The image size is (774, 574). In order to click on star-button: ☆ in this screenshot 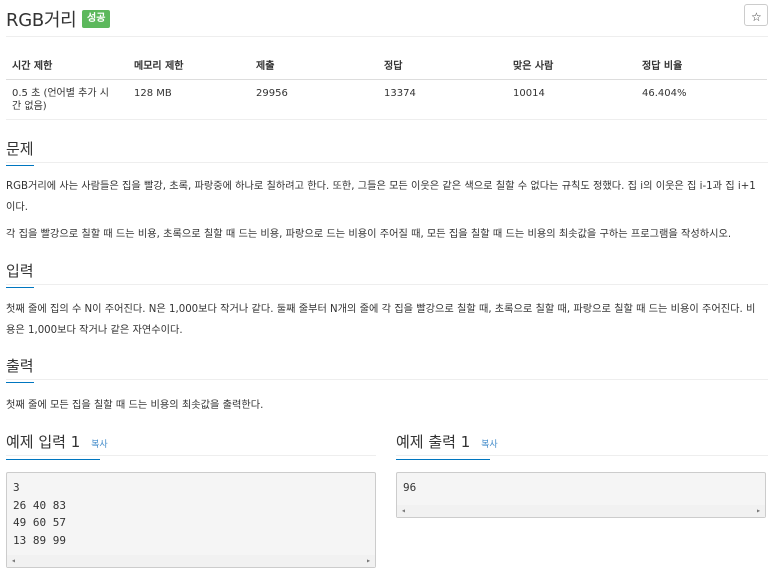, I will do `click(756, 15)`.